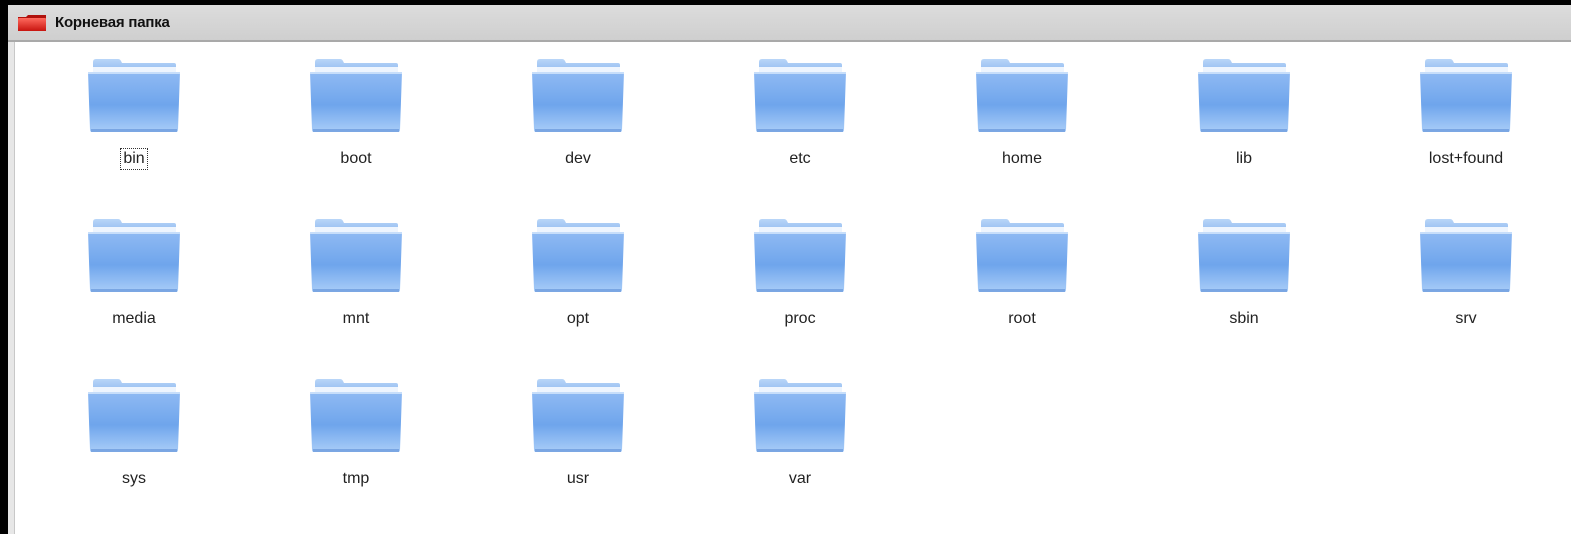  I want to click on folder-label: opt, so click(578, 318).